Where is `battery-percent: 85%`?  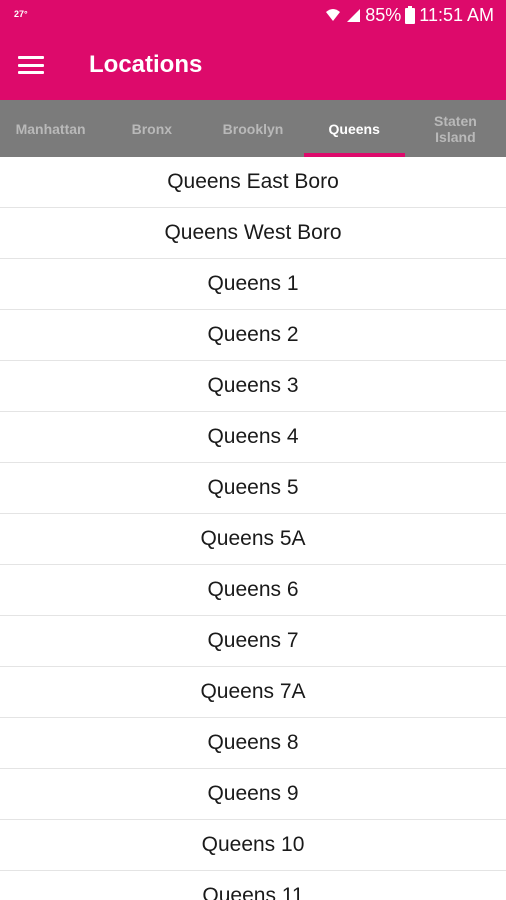 battery-percent: 85% is located at coordinates (383, 14).